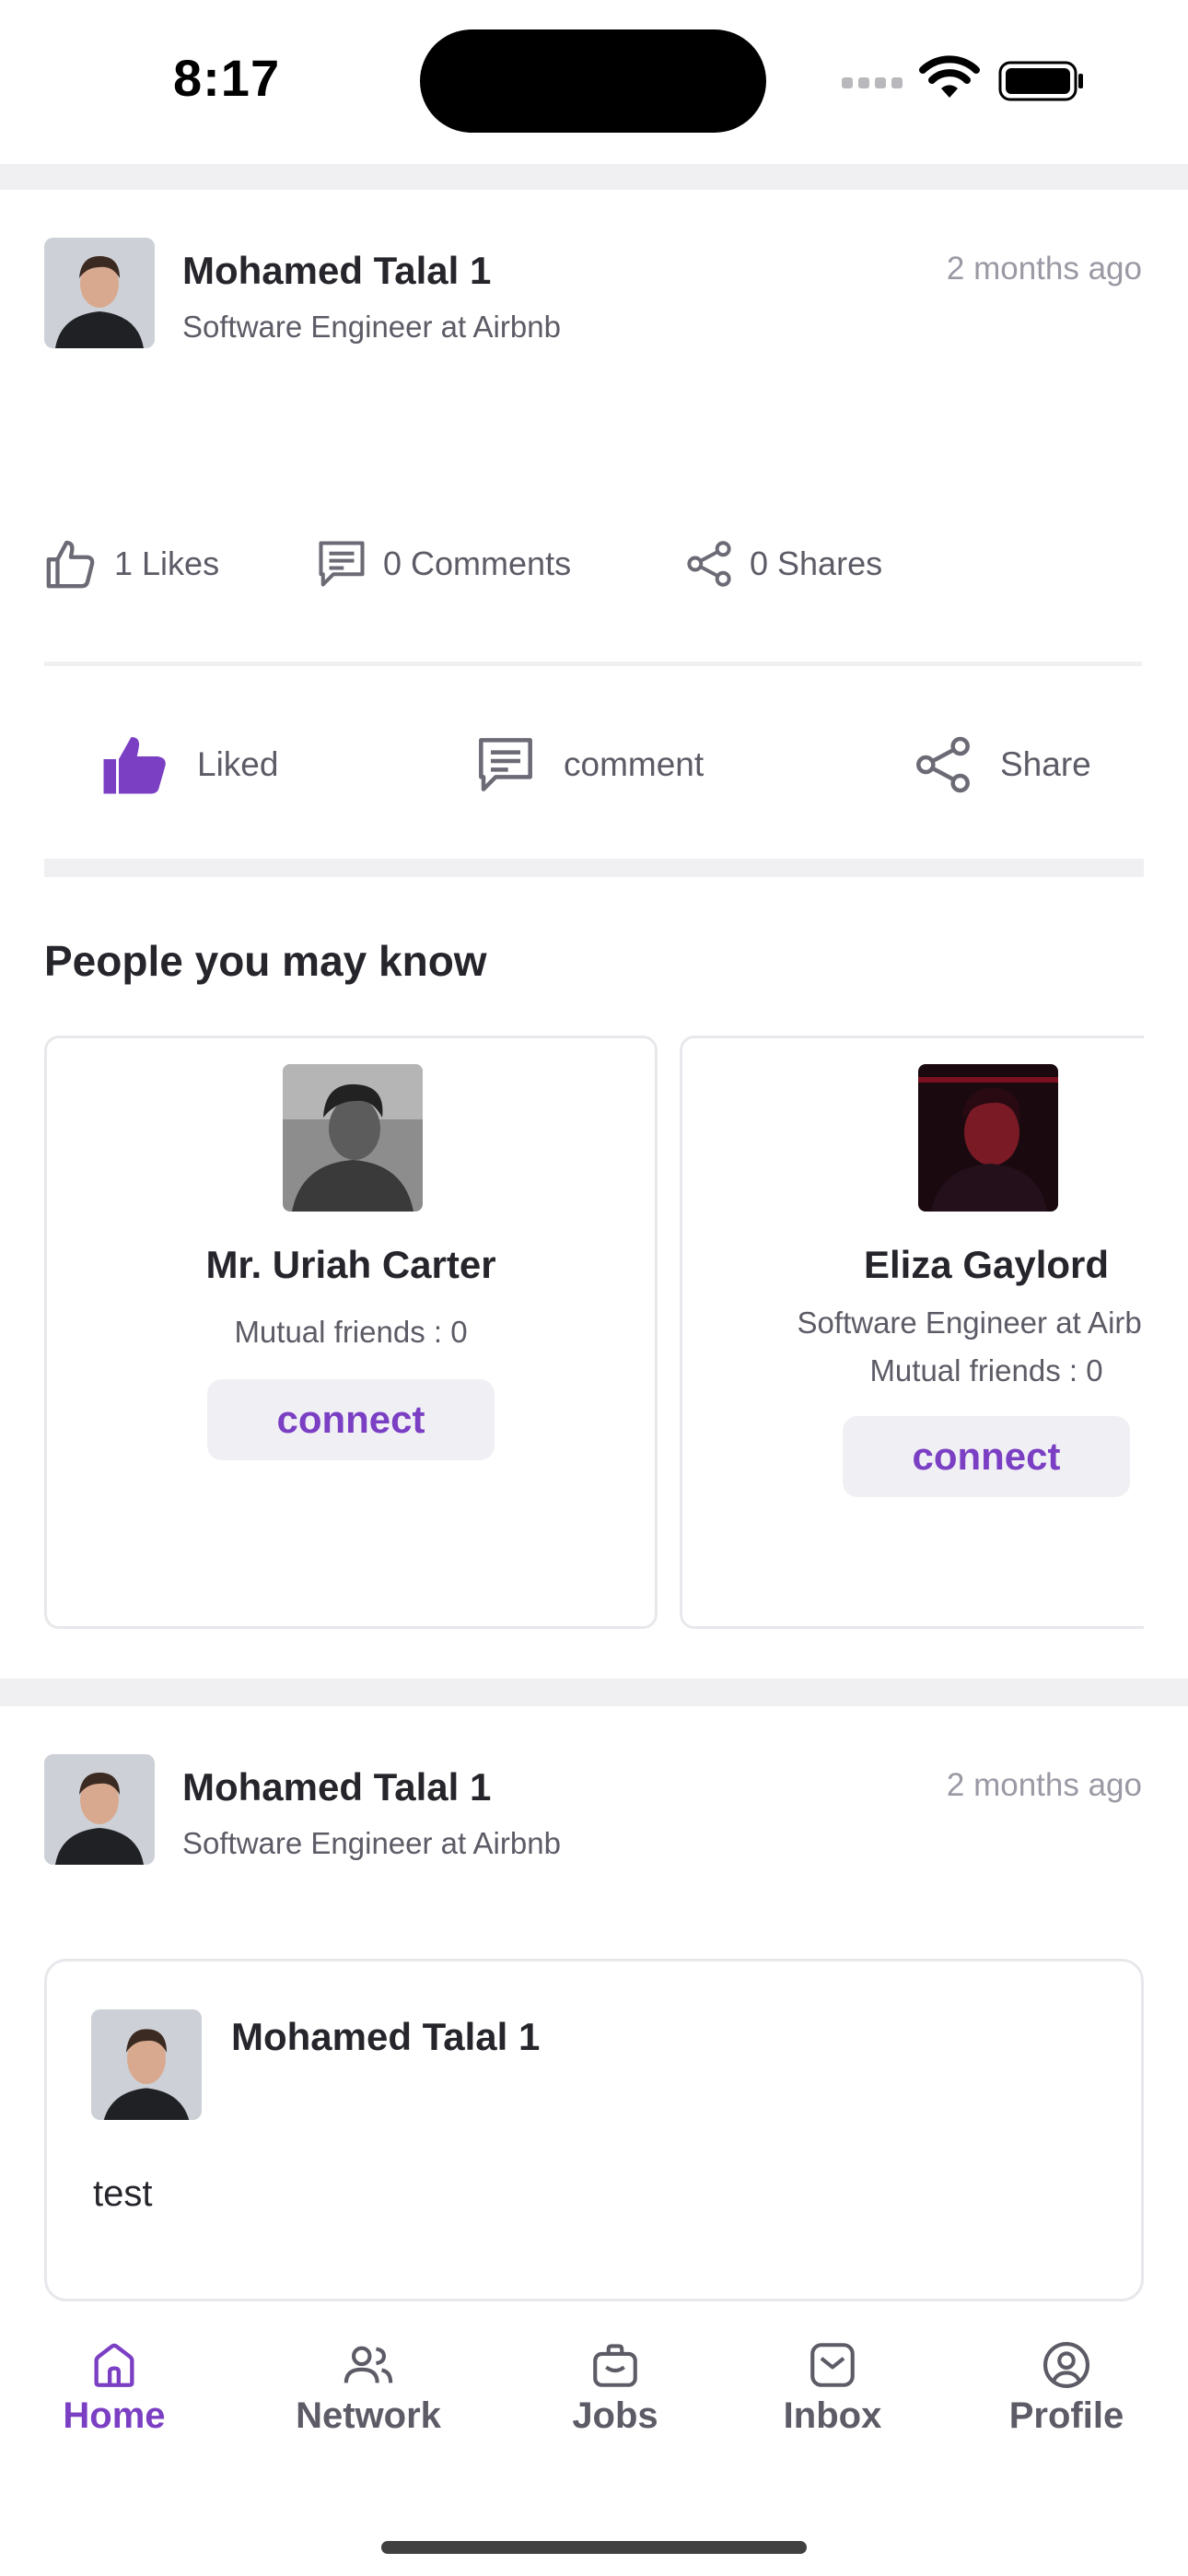 The image size is (1188, 2576). I want to click on post-actions: Liked comment Share, so click(594, 765).